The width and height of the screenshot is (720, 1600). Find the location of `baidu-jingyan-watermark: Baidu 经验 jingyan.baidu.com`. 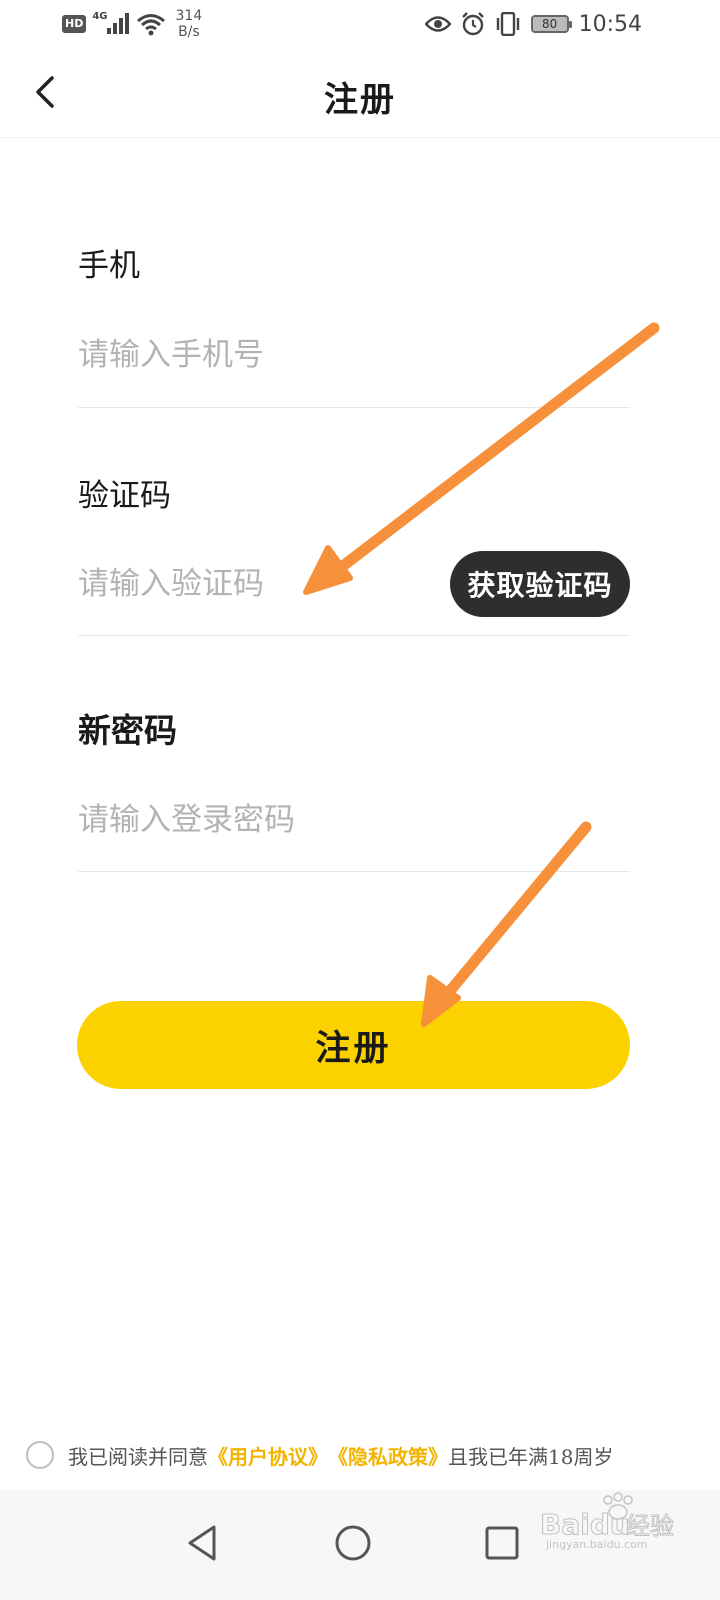

baidu-jingyan-watermark: Baidu 经验 jingyan.baidu.com is located at coordinates (608, 1520).